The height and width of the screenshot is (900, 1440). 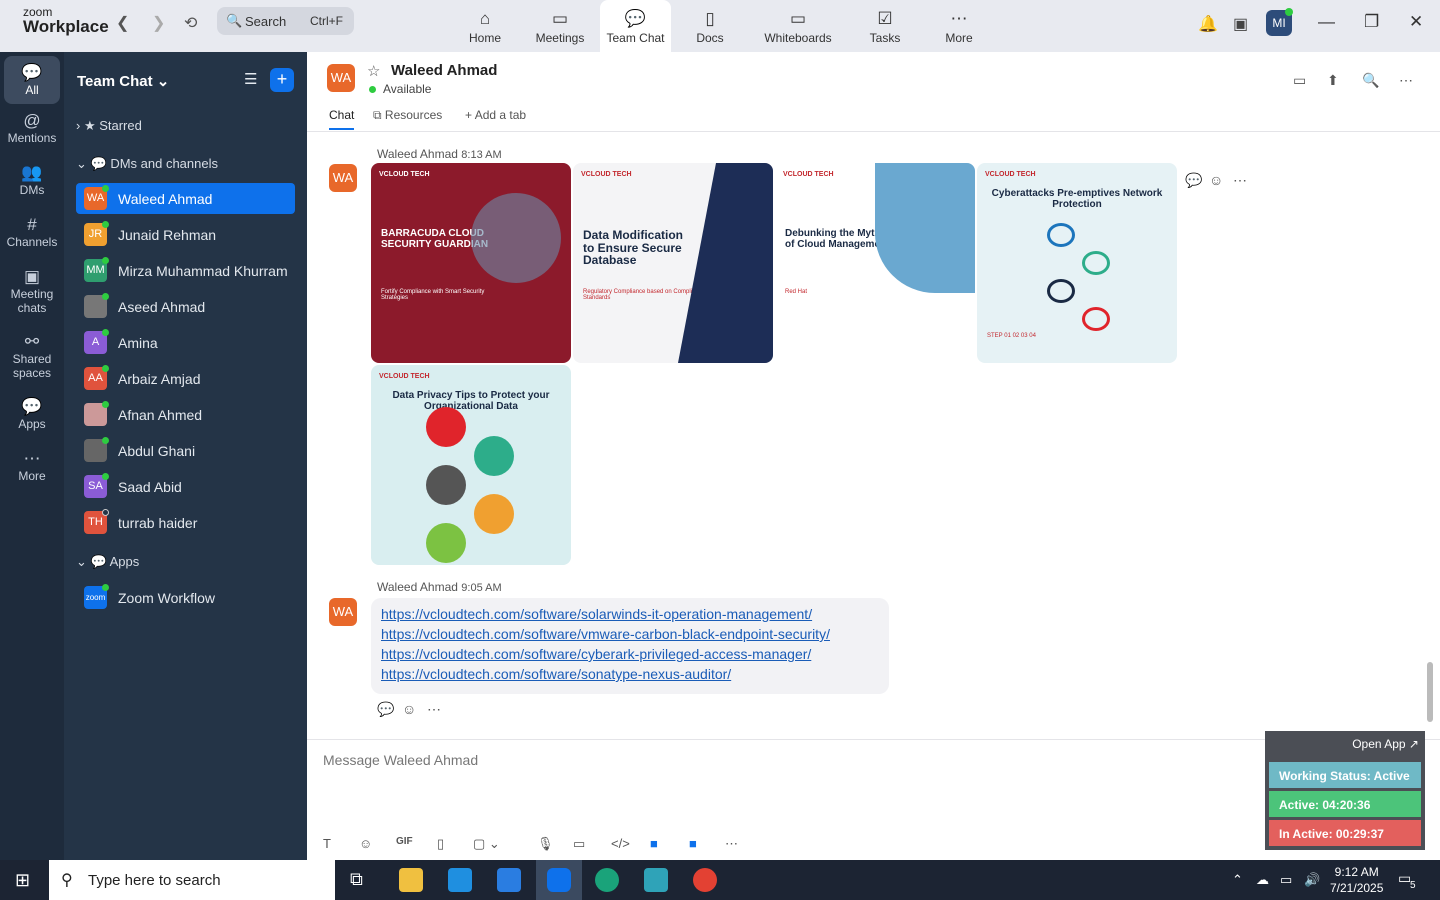 I want to click on sidebar-item-contact: WA Waleed Ahmad, so click(x=185, y=198).